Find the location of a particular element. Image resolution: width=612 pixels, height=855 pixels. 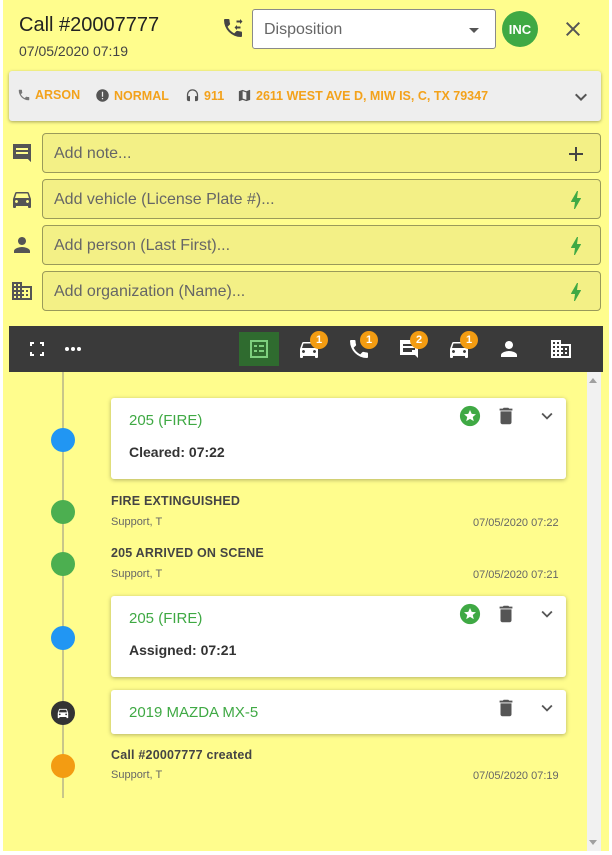

close-icon is located at coordinates (573, 29).